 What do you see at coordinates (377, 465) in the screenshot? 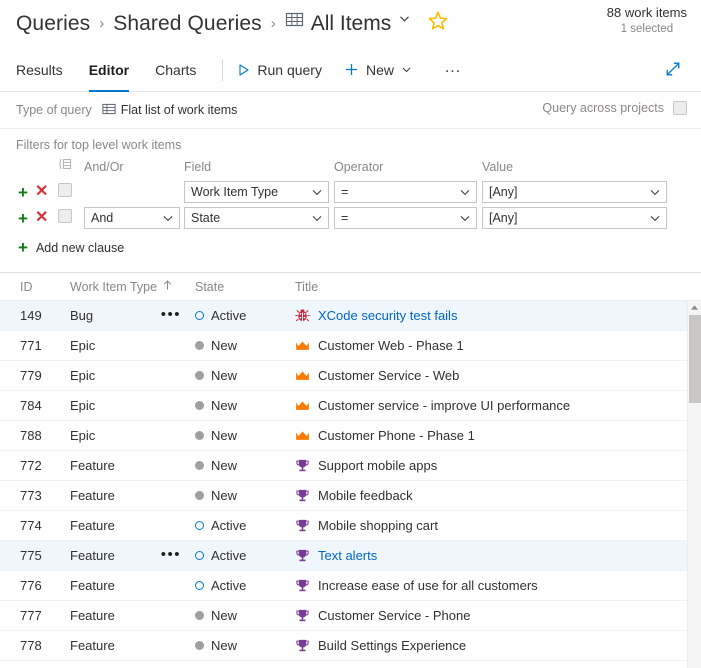
I see `work-item-title-link: Support mobile apps` at bounding box center [377, 465].